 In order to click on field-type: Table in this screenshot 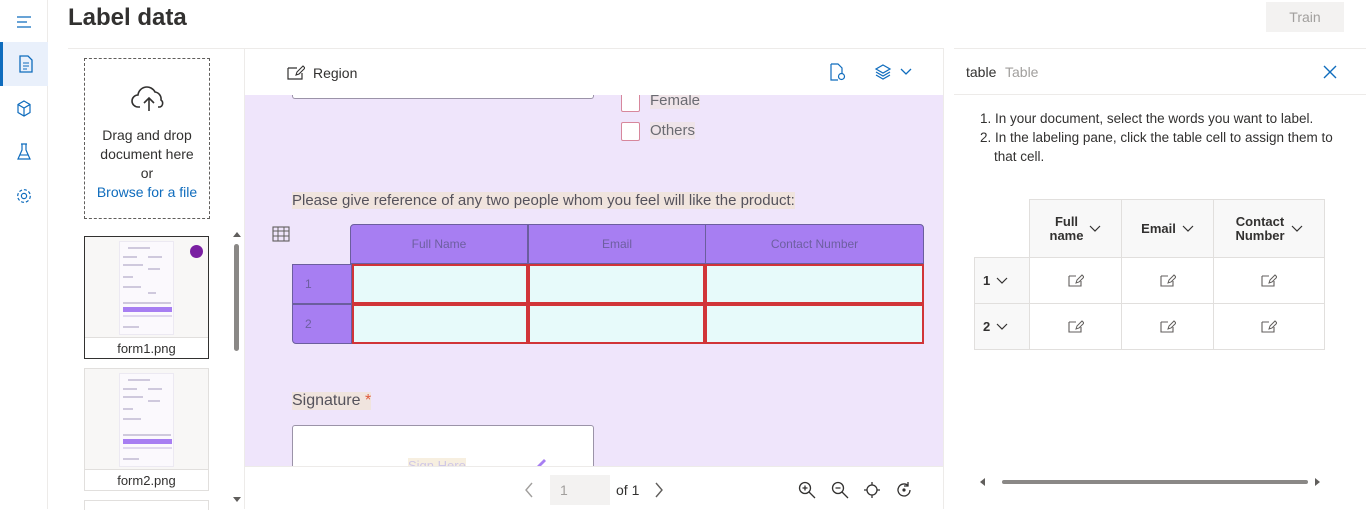, I will do `click(1022, 72)`.